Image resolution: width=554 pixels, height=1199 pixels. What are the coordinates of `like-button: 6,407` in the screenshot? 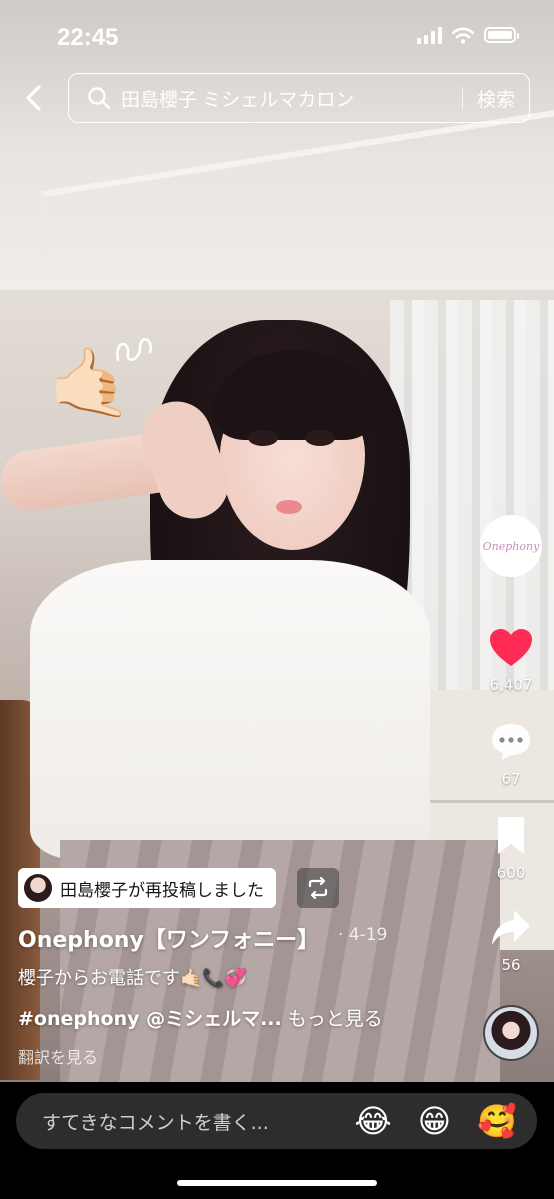 It's located at (511, 661).